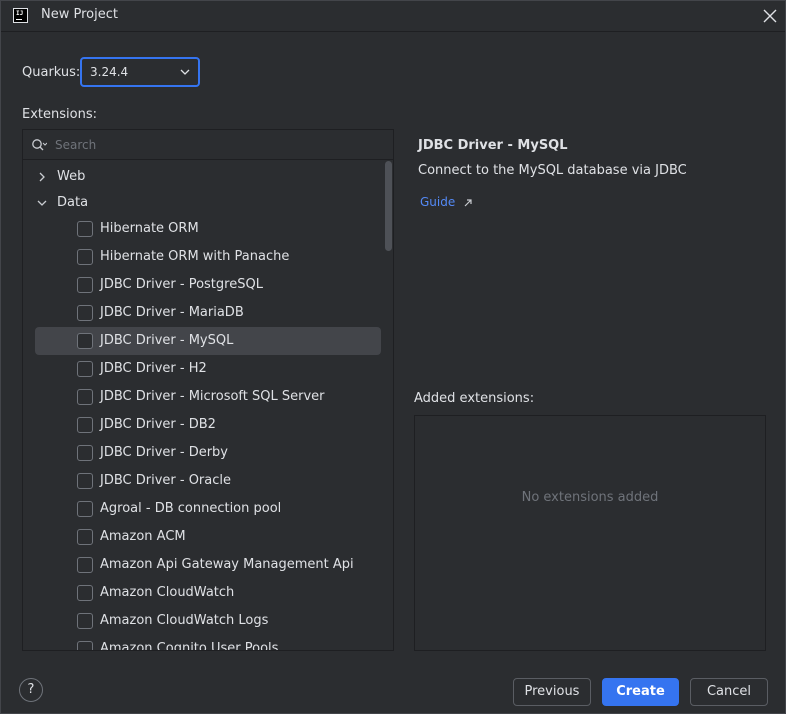 This screenshot has height=714, width=786. I want to click on extensions-label: Extensions:, so click(59, 114).